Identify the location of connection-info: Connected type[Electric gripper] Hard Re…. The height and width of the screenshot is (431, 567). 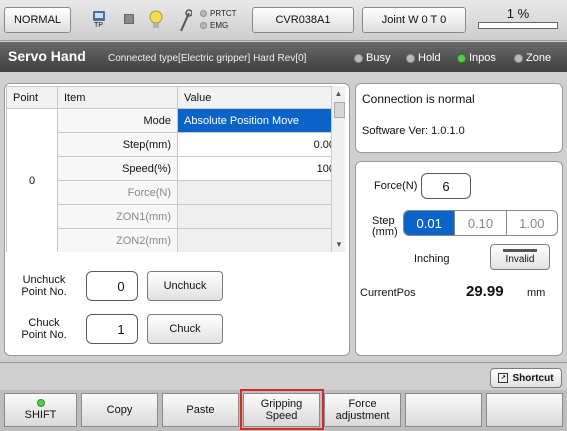
(207, 58).